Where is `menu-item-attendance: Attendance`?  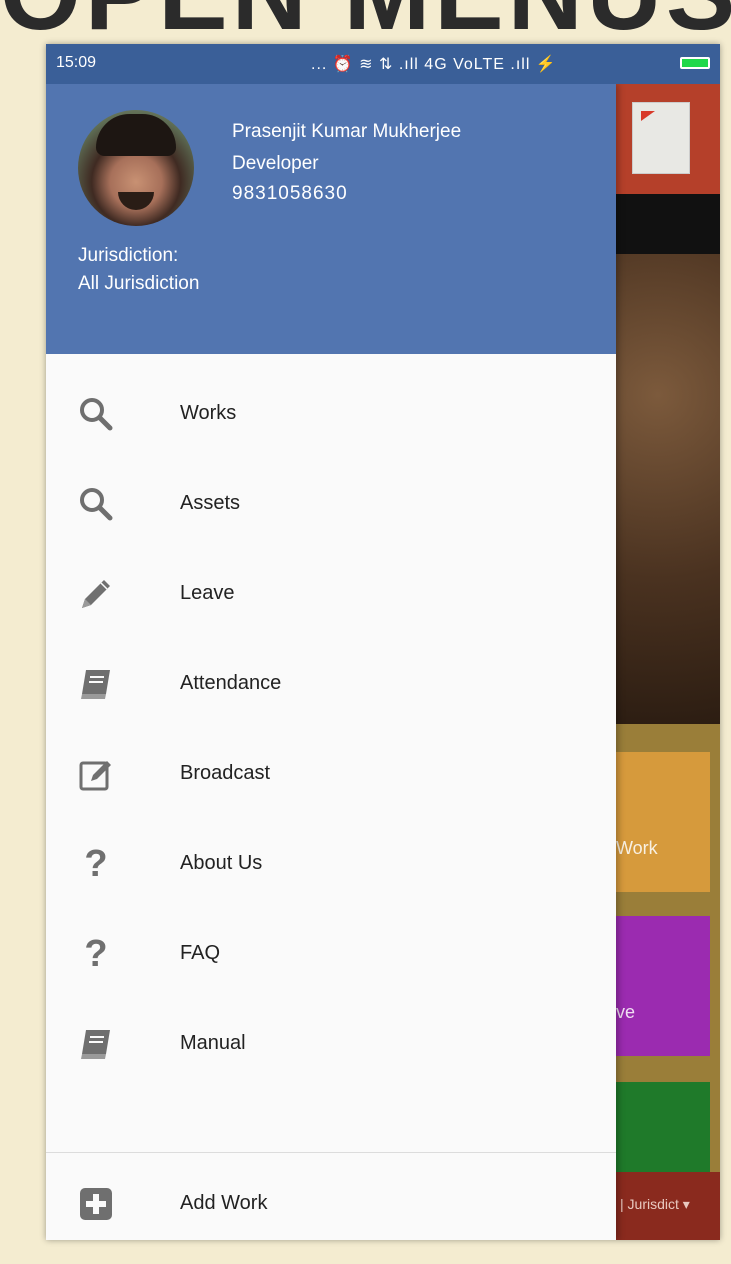
menu-item-attendance: Attendance is located at coordinates (331, 683).